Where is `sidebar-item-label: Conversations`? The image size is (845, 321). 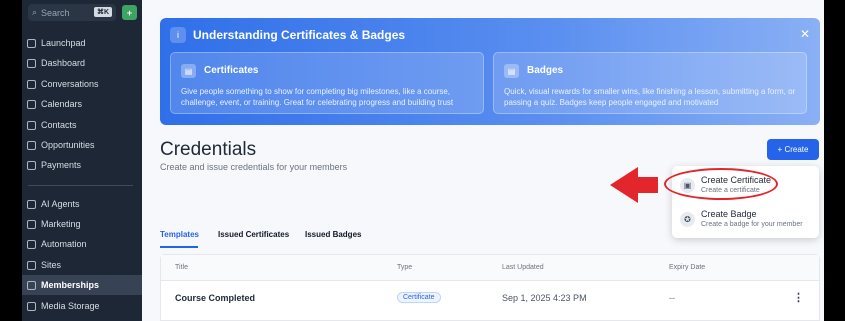 sidebar-item-label: Conversations is located at coordinates (70, 84).